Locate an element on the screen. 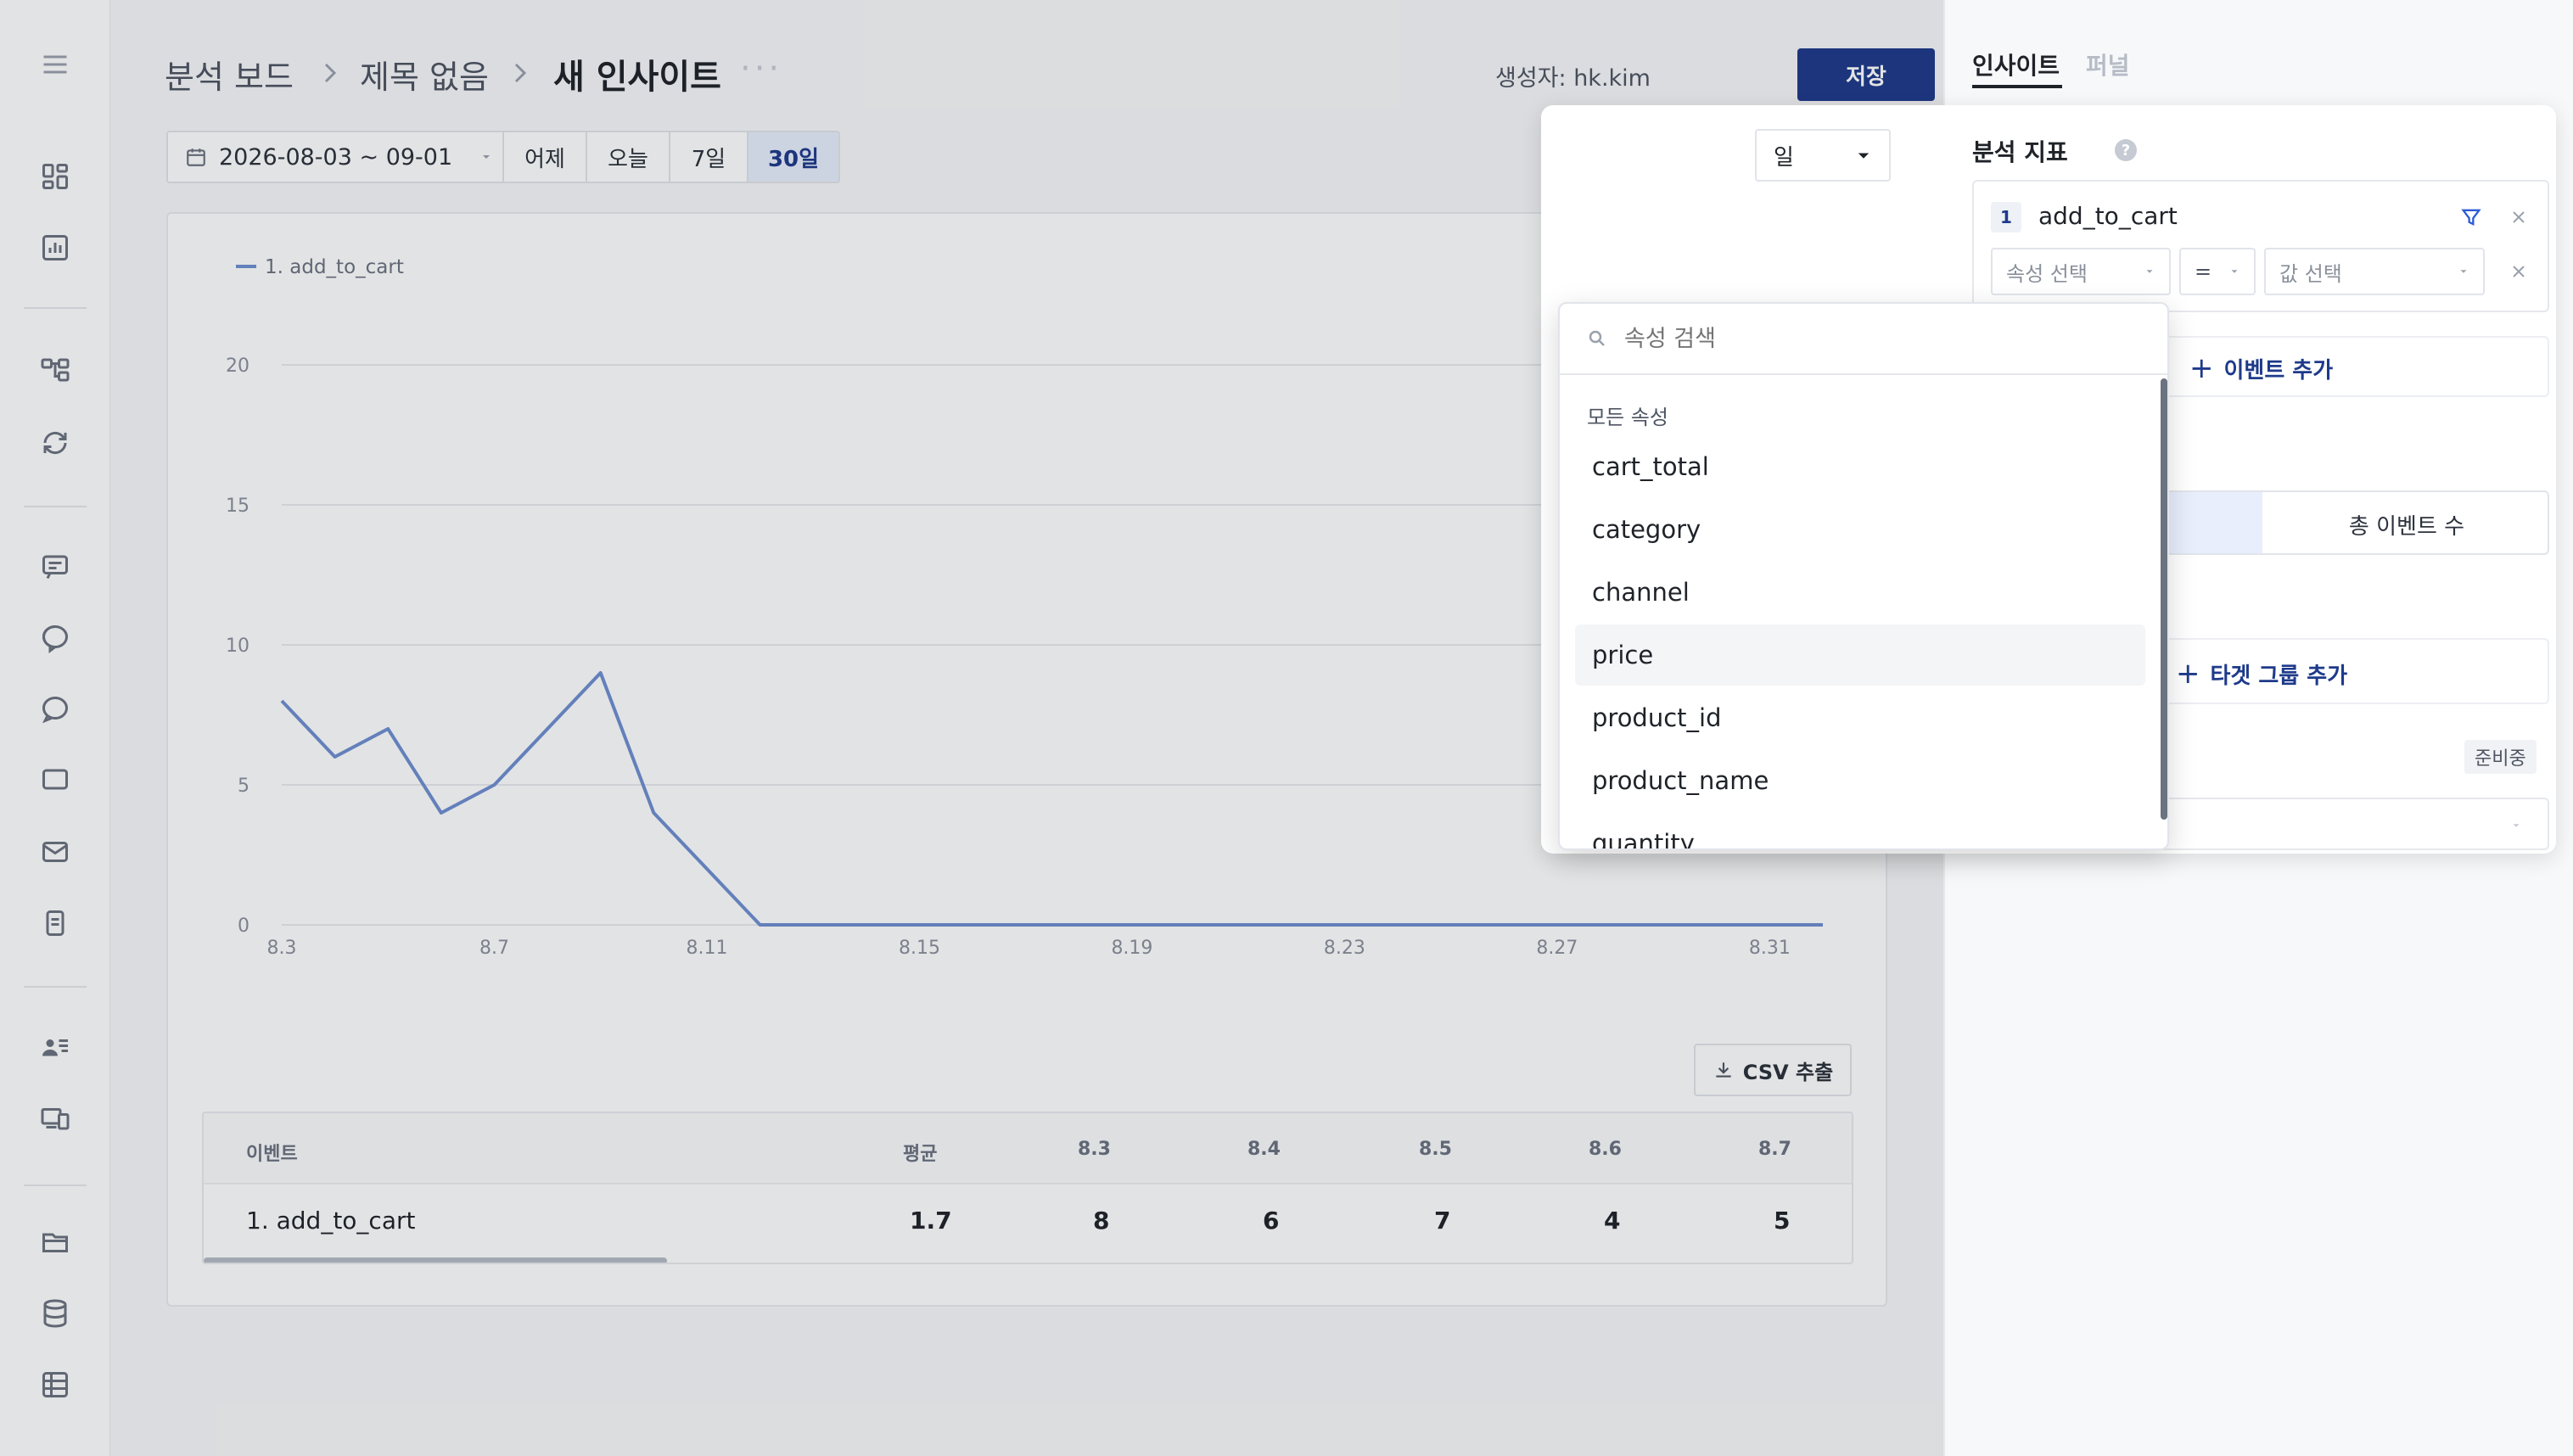  property-select: 속성 선택 is located at coordinates (2081, 272).